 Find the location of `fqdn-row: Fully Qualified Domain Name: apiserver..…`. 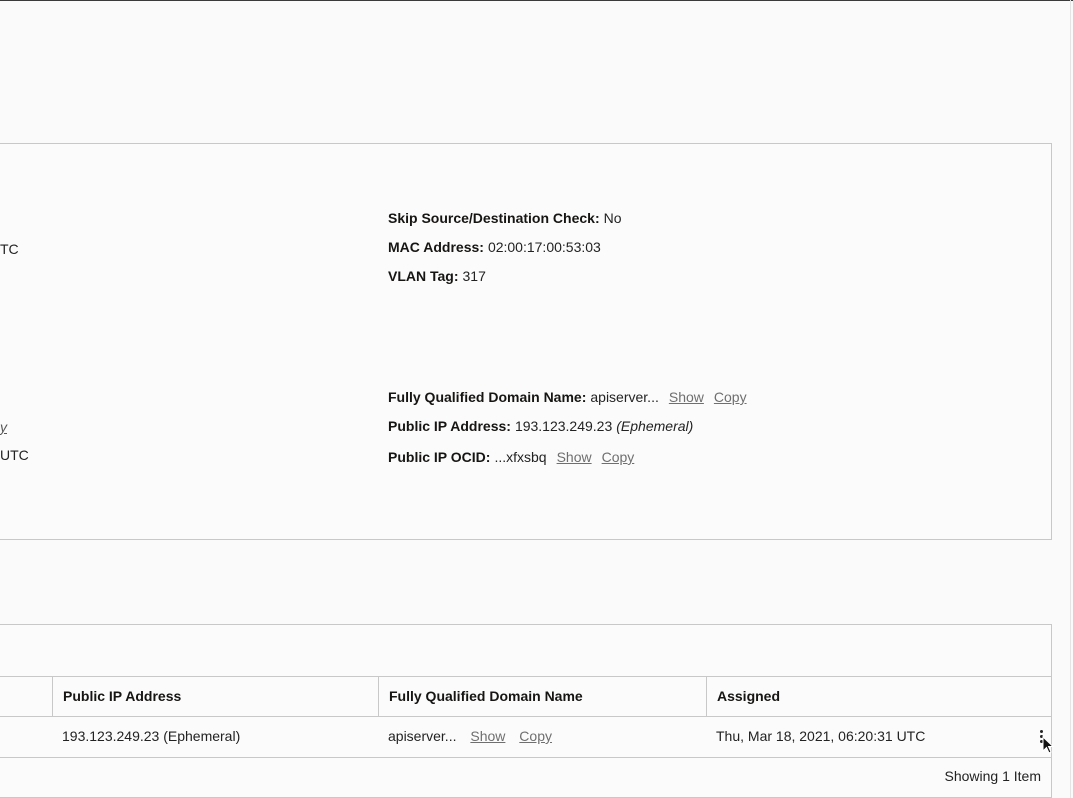

fqdn-row: Fully Qualified Domain Name: apiserver..… is located at coordinates (567, 397).